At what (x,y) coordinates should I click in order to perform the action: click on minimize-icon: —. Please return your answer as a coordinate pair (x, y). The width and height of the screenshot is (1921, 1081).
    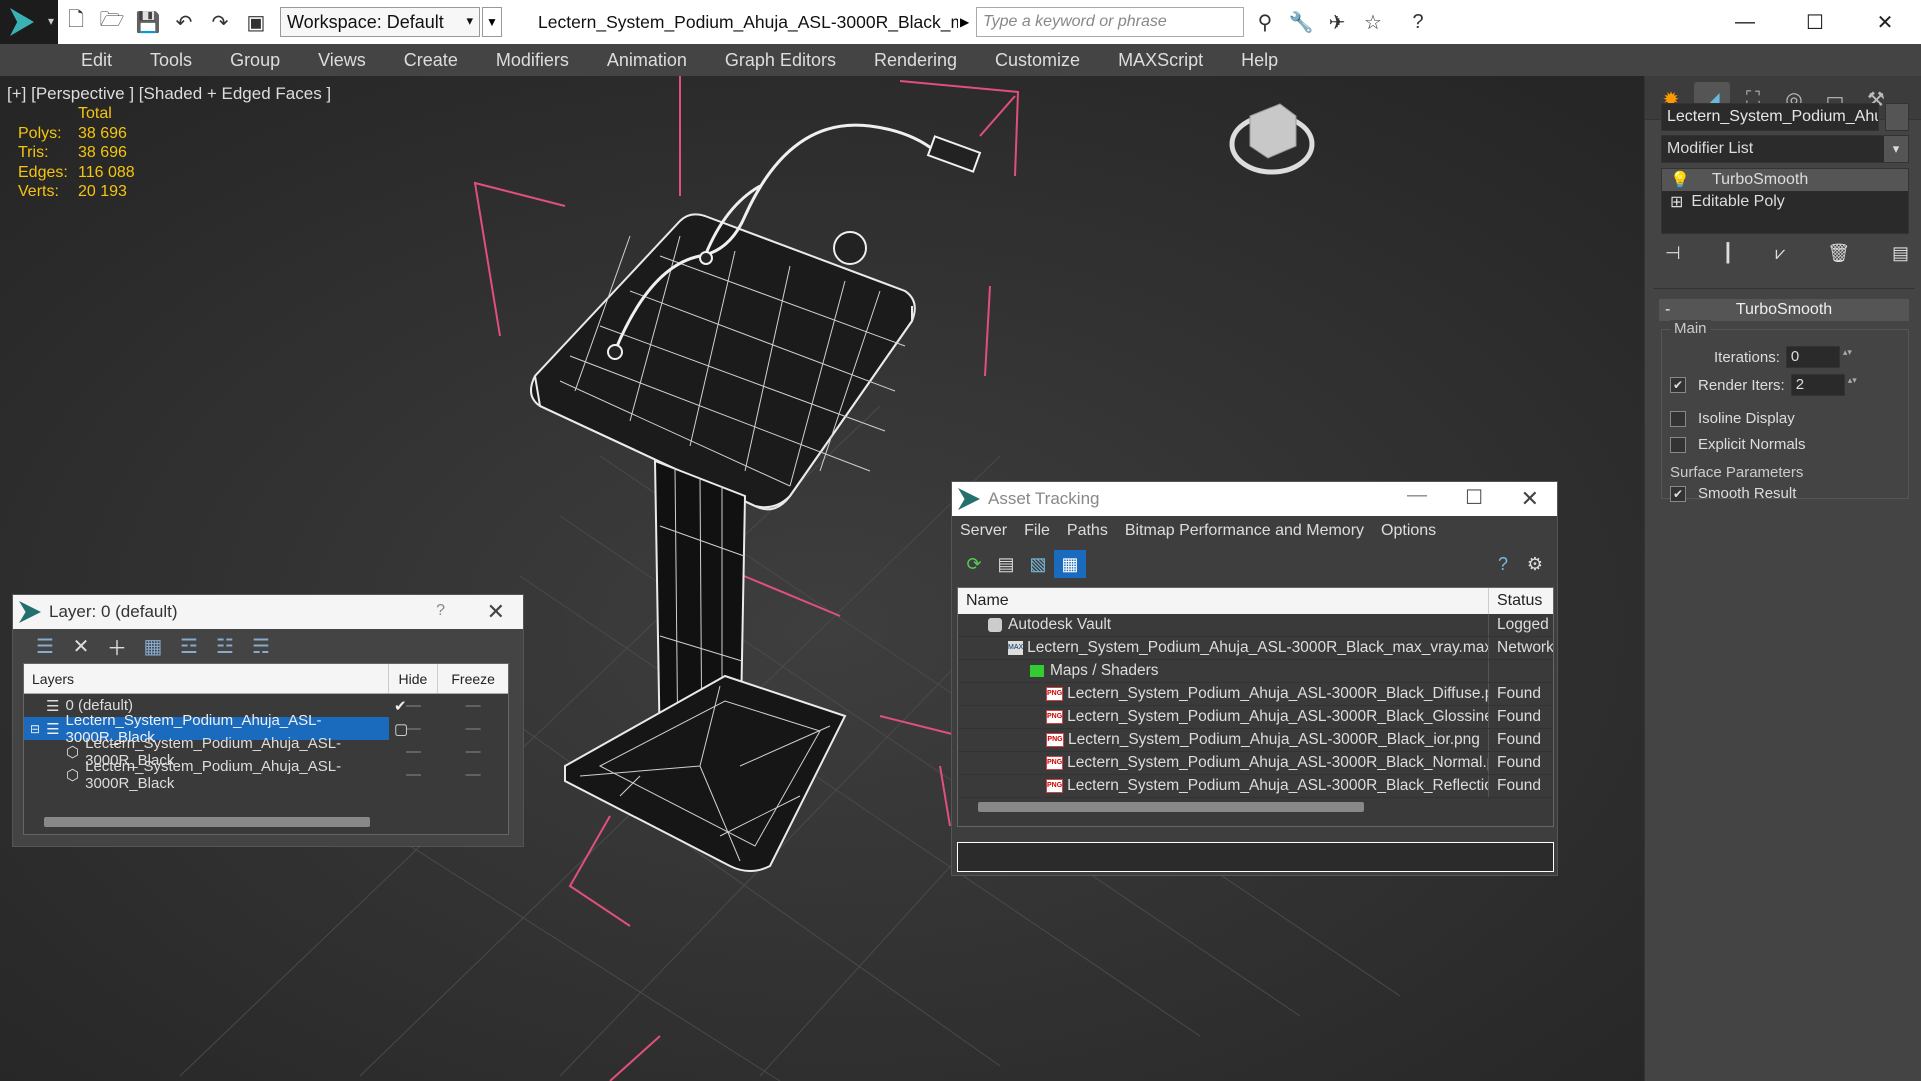
    Looking at the image, I should click on (1417, 495).